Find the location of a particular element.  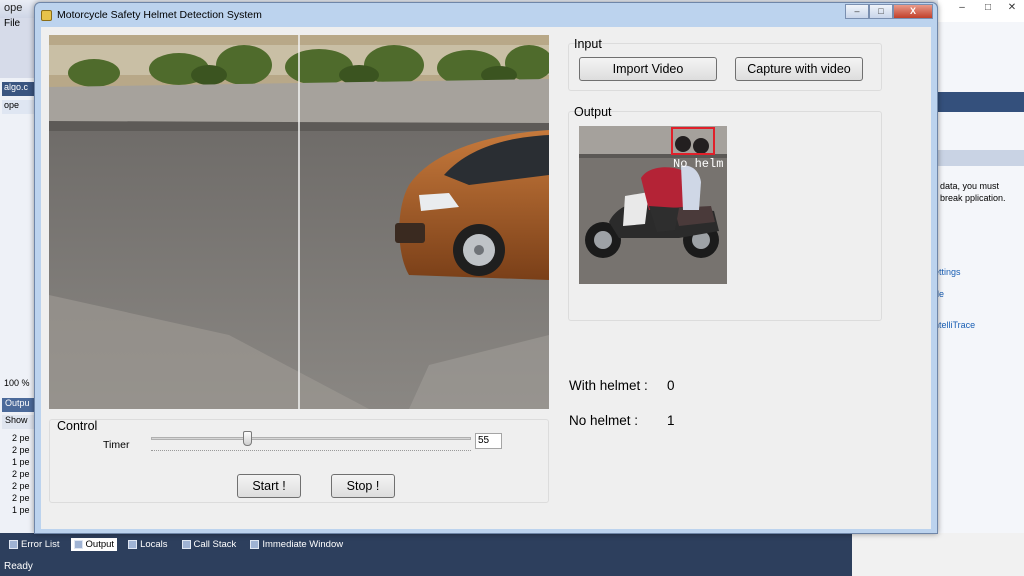

ide-output-show: Show is located at coordinates (19, 422).